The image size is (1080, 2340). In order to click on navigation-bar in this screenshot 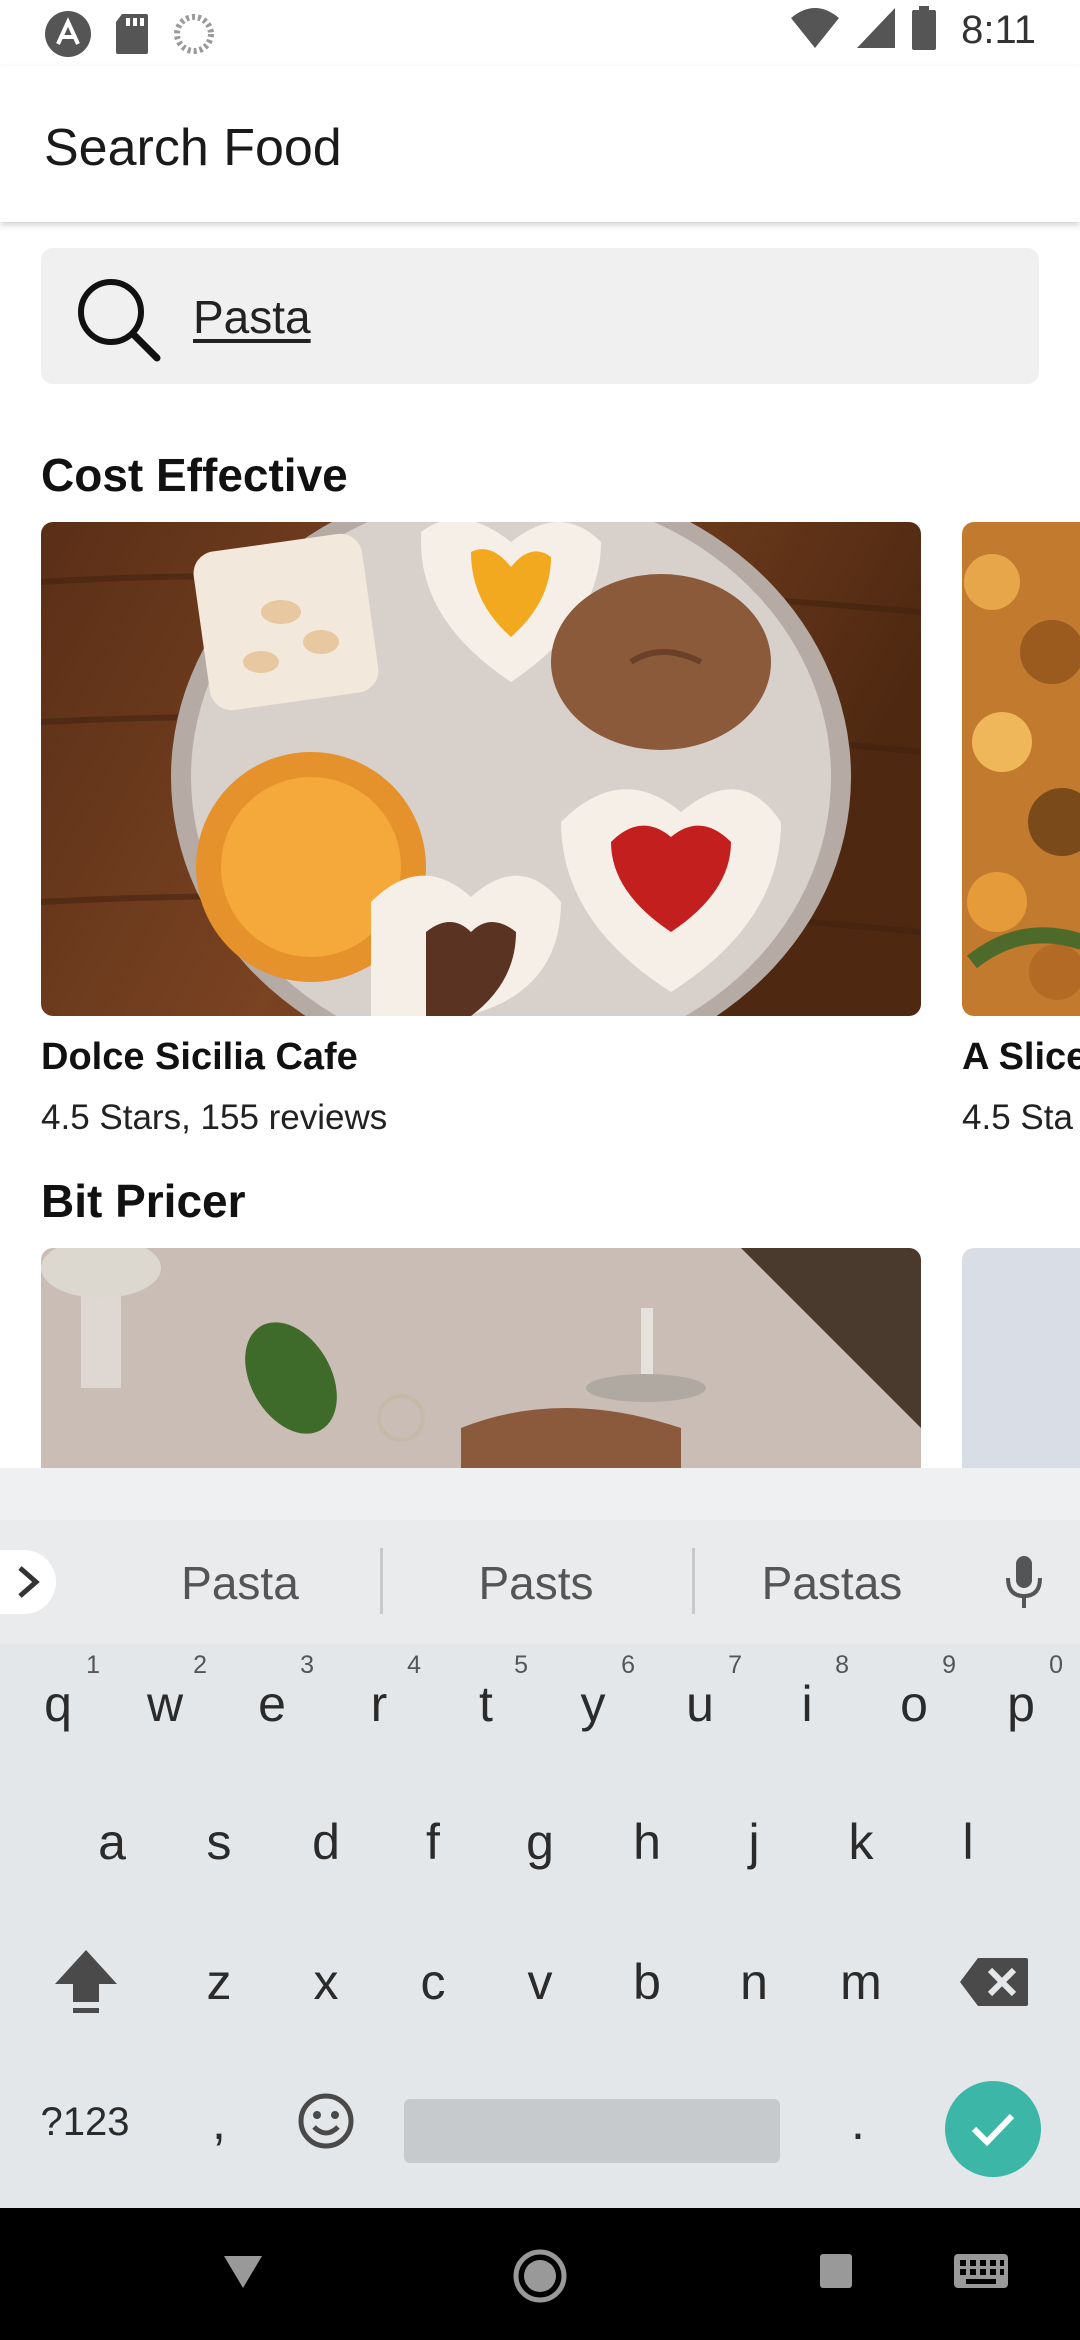, I will do `click(540, 2274)`.